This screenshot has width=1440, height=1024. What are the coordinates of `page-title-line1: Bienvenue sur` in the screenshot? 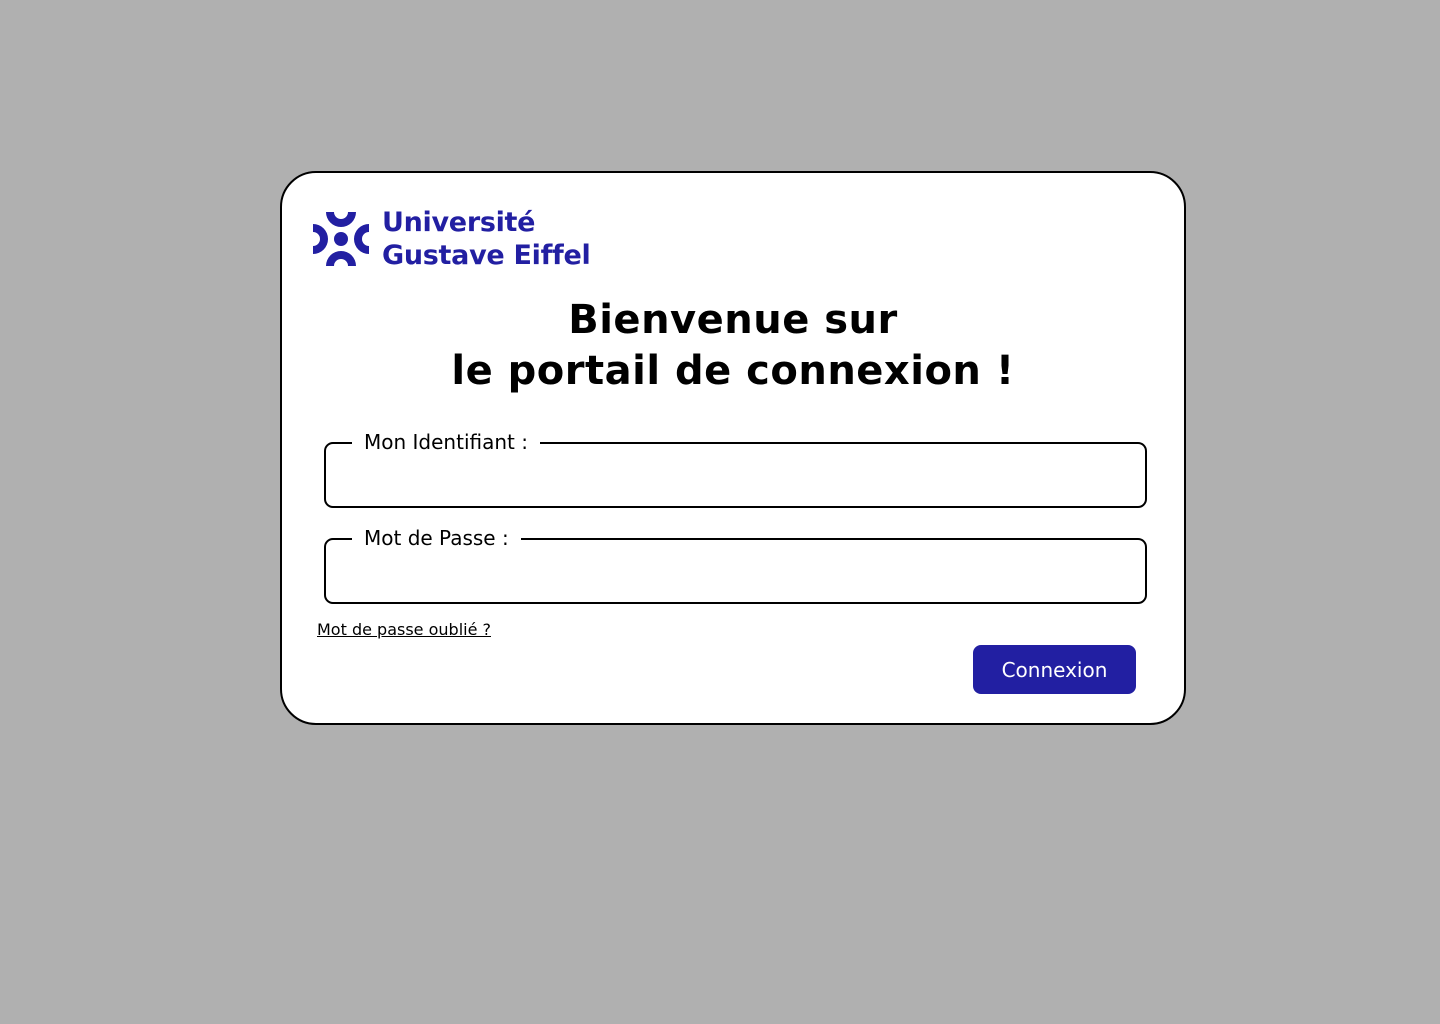 It's located at (733, 320).